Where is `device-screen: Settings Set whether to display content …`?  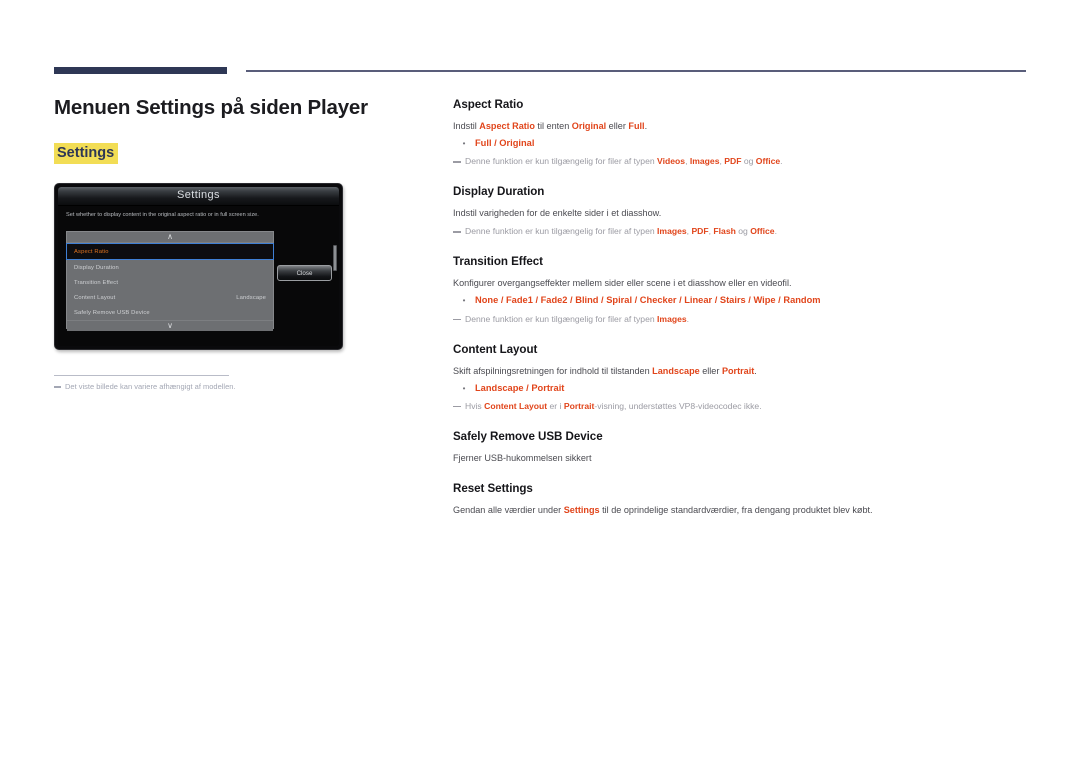
device-screen: Settings Set whether to display content … is located at coordinates (198, 266).